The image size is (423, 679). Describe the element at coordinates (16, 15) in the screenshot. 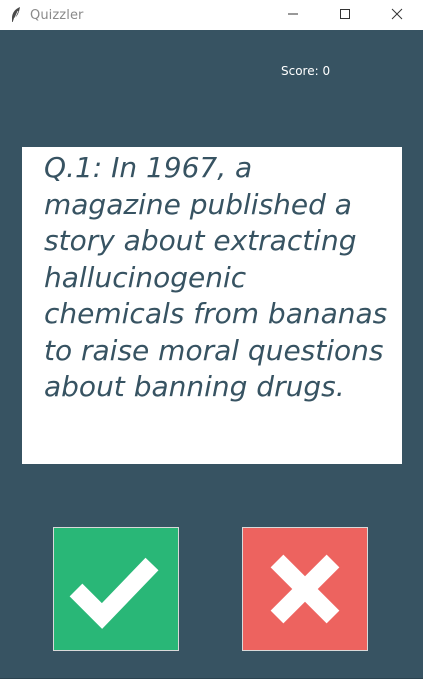

I see `feather-icon` at that location.